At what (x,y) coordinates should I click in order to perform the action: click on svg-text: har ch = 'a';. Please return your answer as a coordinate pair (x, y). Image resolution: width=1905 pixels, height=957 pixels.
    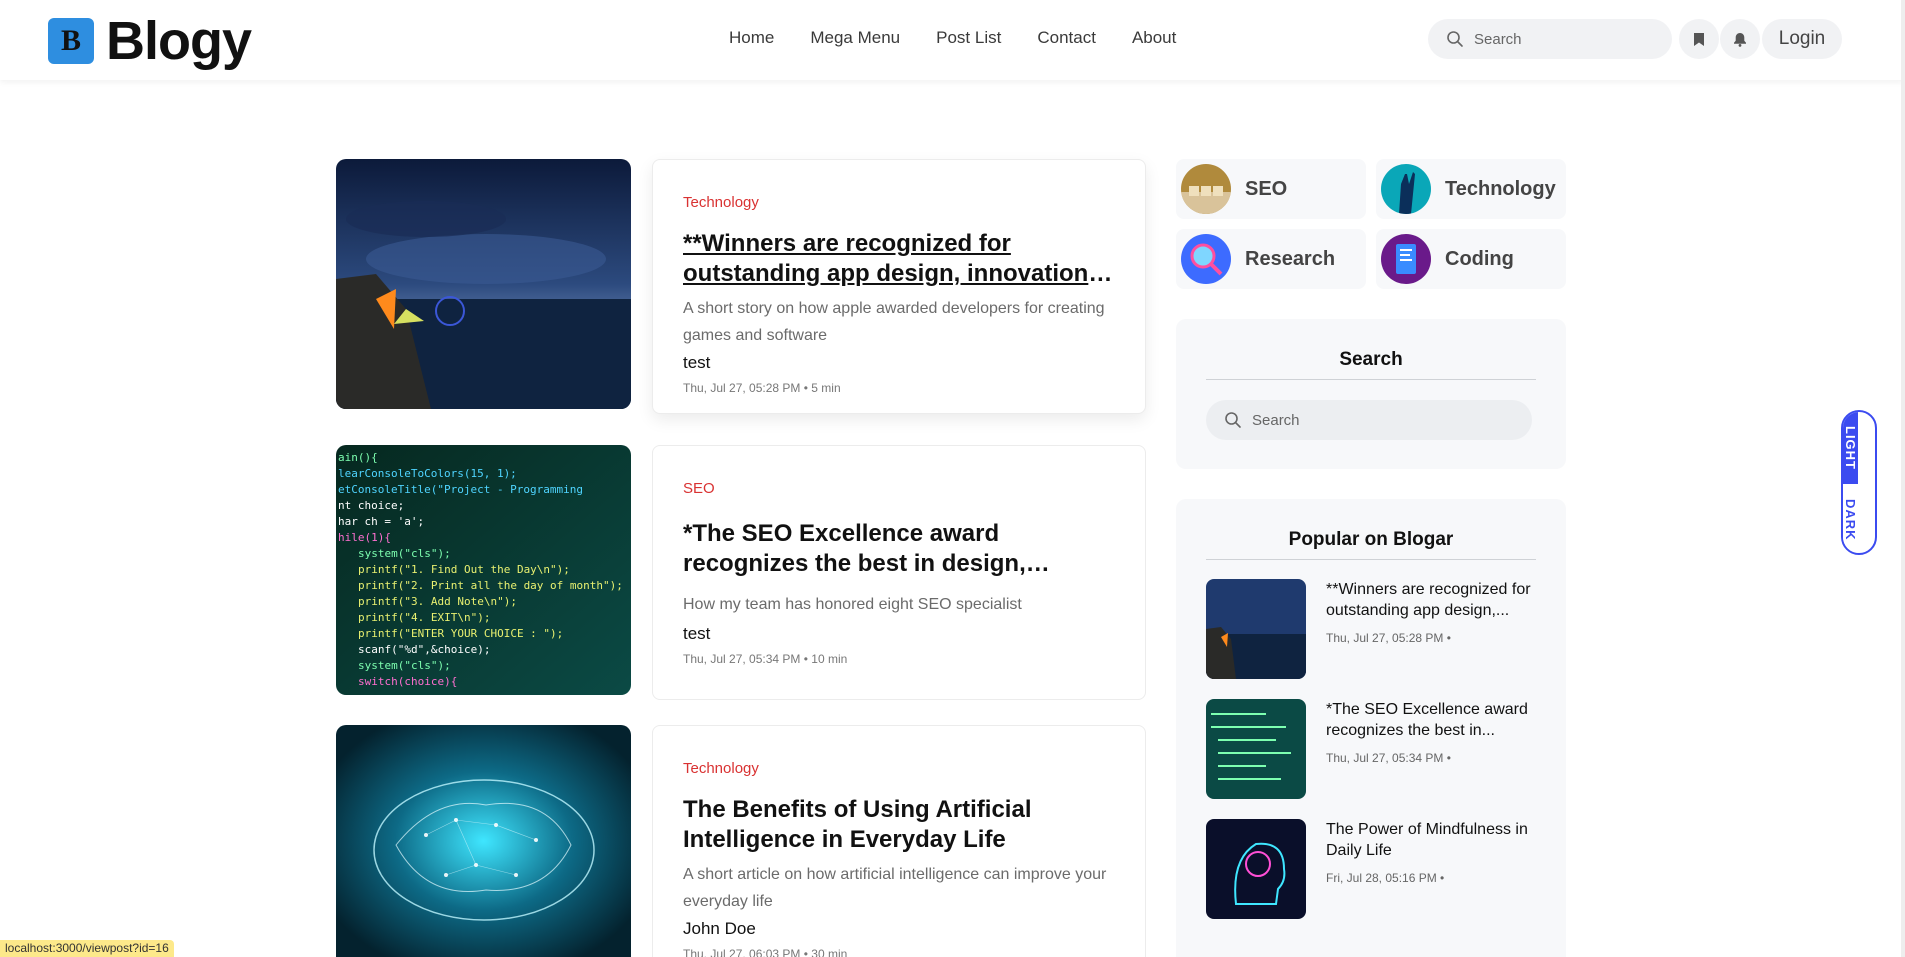
    Looking at the image, I should click on (381, 521).